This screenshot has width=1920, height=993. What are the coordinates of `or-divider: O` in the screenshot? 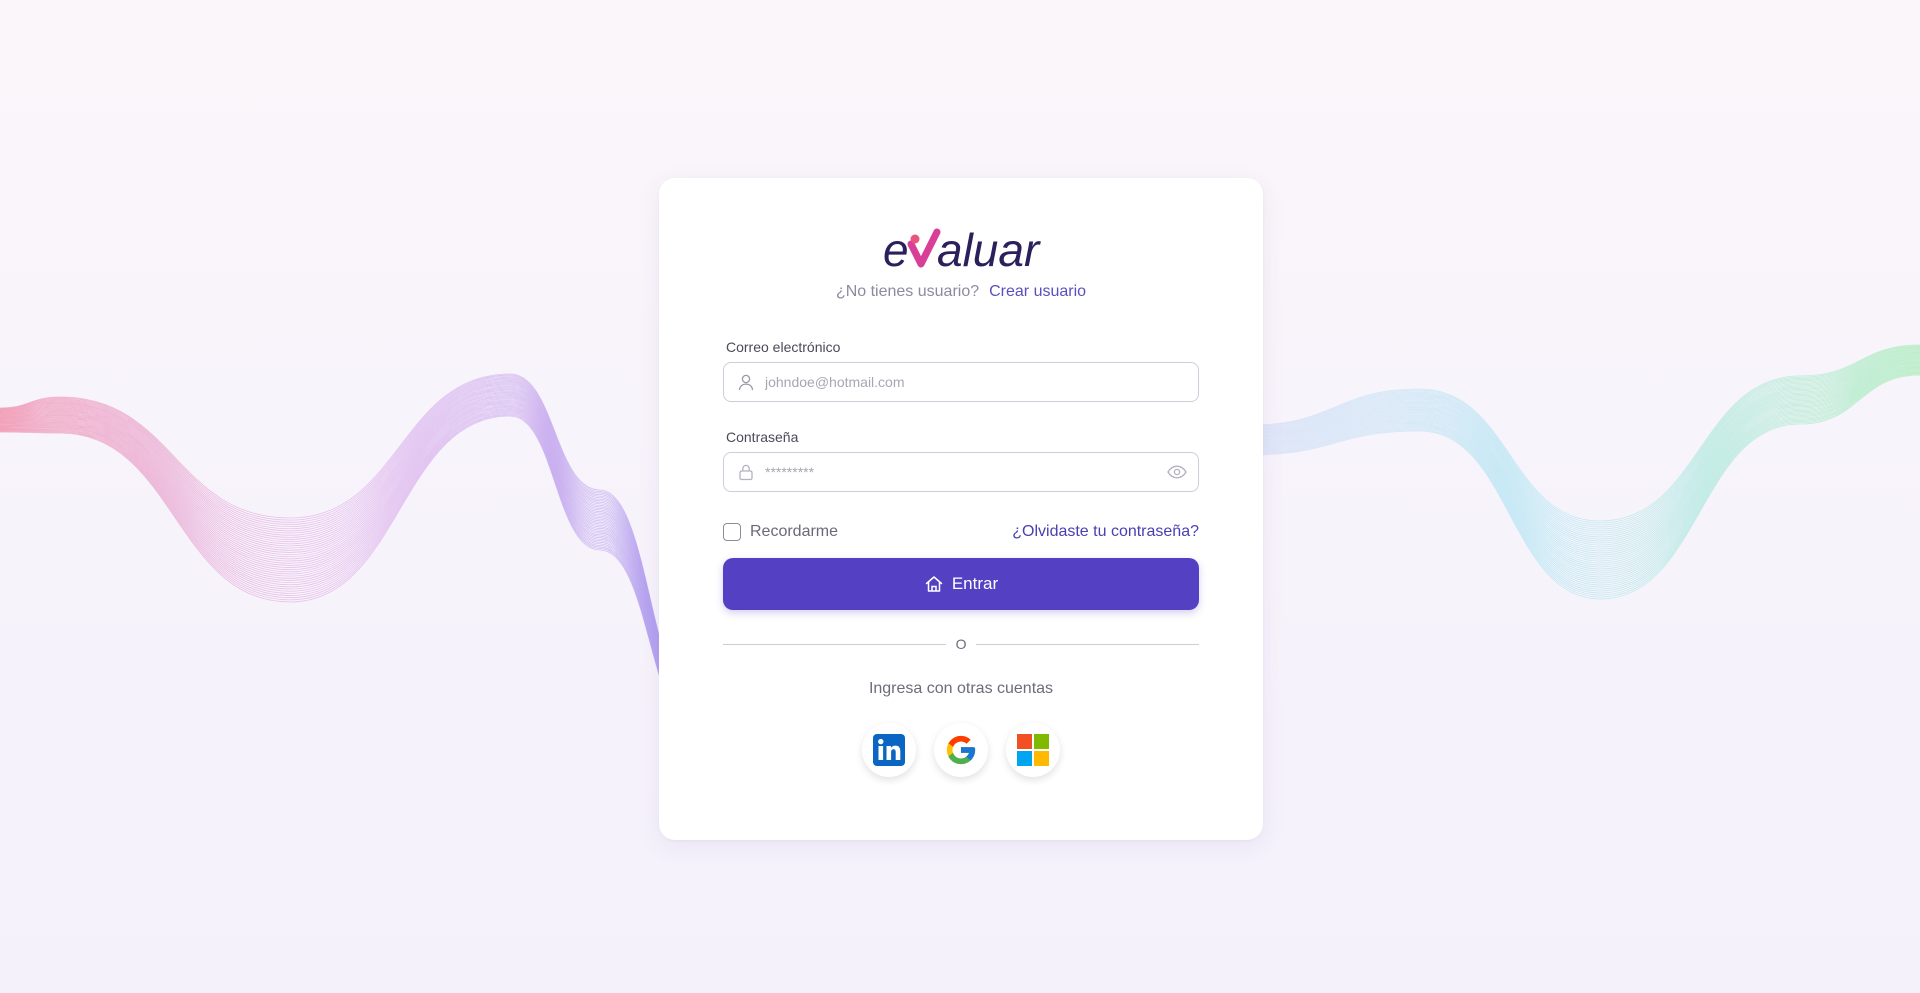 It's located at (961, 644).